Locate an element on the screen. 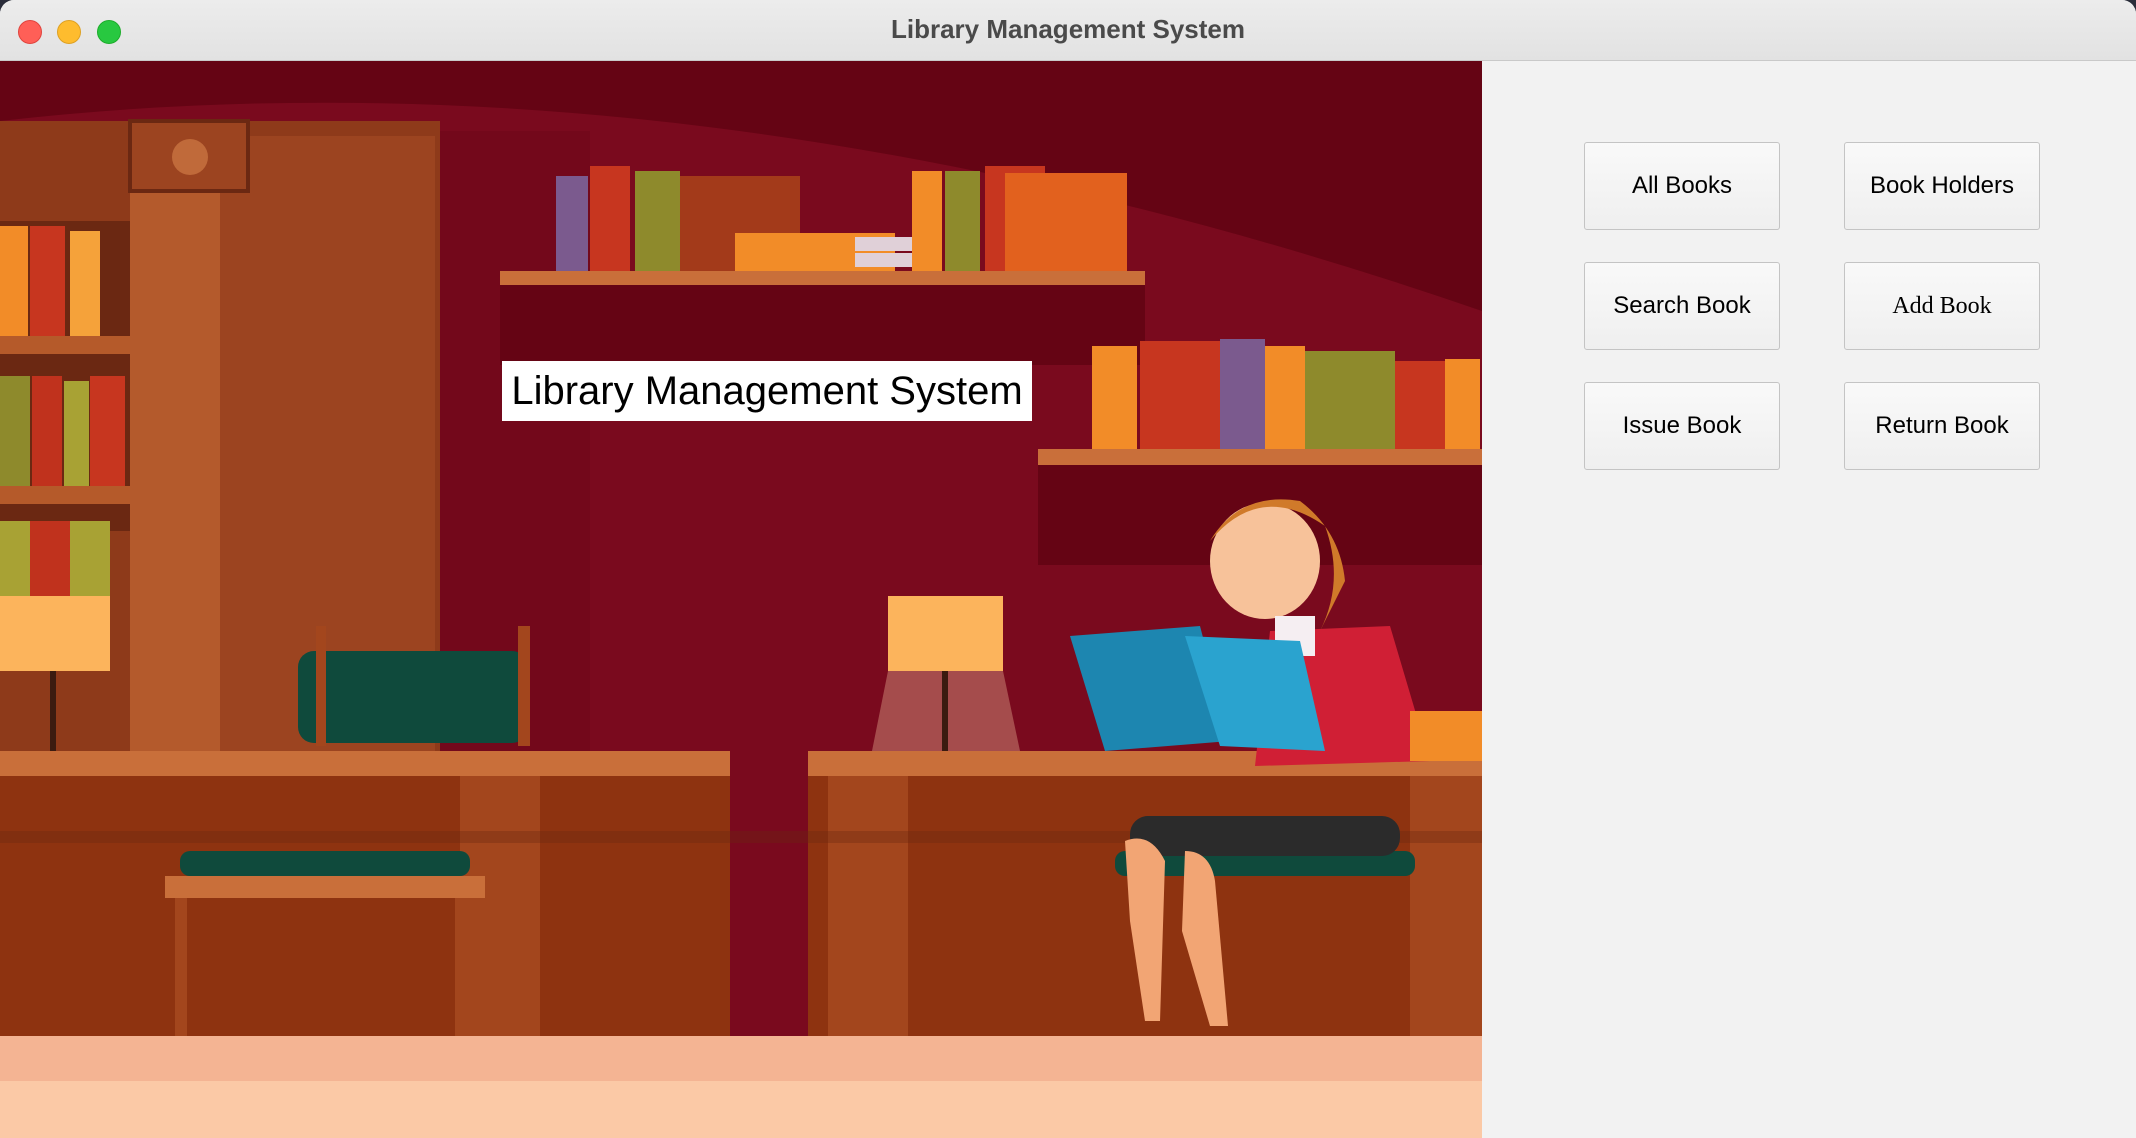 Image resolution: width=2136 pixels, height=1138 pixels. book-holders-button: Book Holders is located at coordinates (1942, 186).